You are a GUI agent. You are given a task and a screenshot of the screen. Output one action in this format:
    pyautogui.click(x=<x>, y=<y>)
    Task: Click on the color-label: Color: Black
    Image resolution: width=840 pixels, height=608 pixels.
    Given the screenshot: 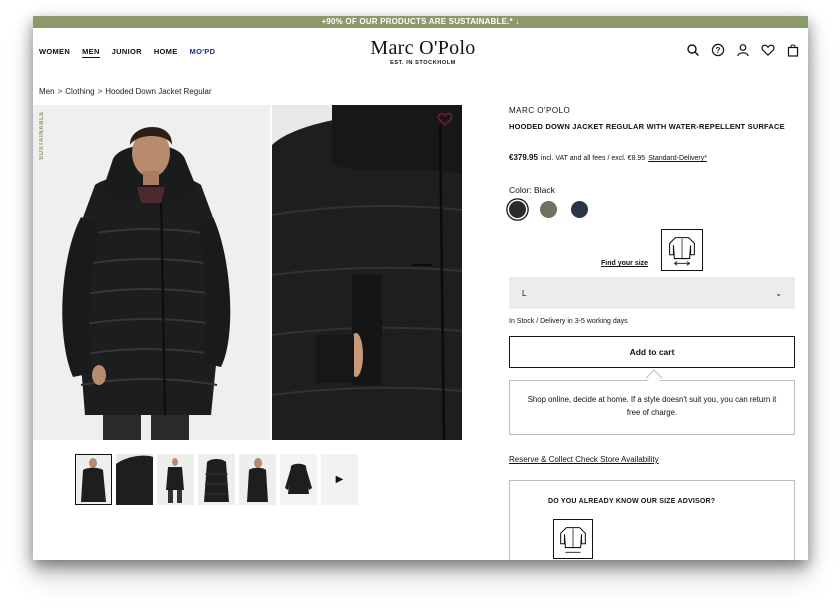 What is the action you would take?
    pyautogui.click(x=532, y=190)
    